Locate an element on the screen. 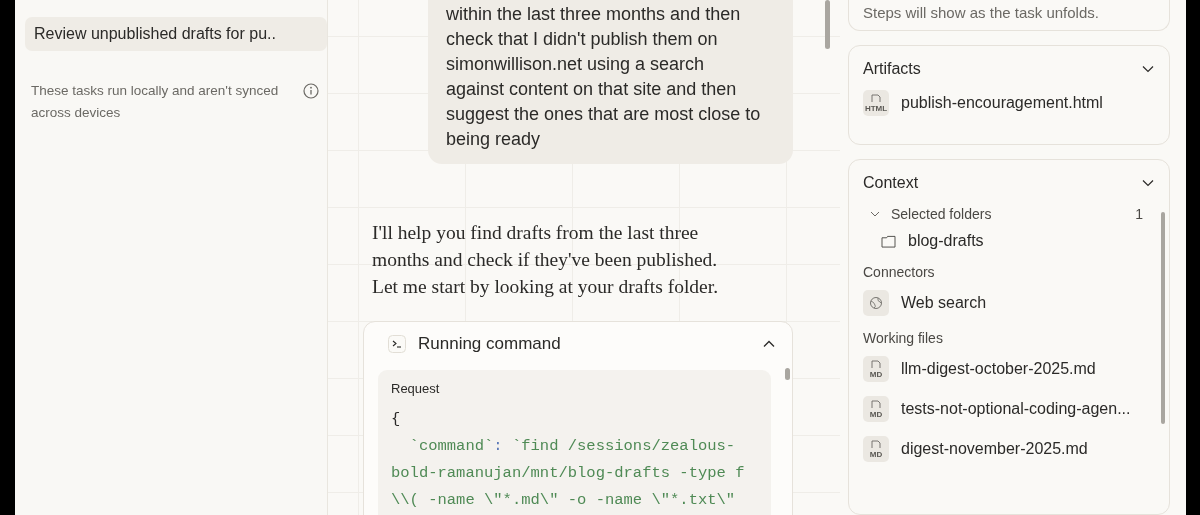  user-message: within the last three months and then check that I didn't publish them on simonwillison.net using a search against content on that site and then suggest the ones that are most close to being ready is located at coordinates (610, 82).